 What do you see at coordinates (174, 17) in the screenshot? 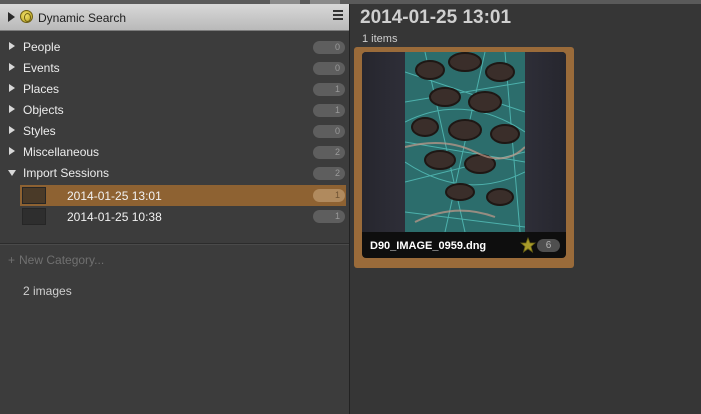
I see `sidebar-header: Dynamic Search` at bounding box center [174, 17].